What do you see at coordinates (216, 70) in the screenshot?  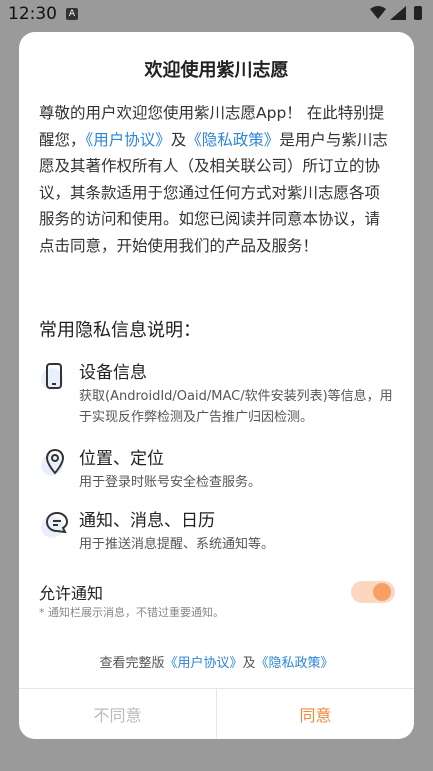 I see `dialog-title: 欢迎使用紫川志愿` at bounding box center [216, 70].